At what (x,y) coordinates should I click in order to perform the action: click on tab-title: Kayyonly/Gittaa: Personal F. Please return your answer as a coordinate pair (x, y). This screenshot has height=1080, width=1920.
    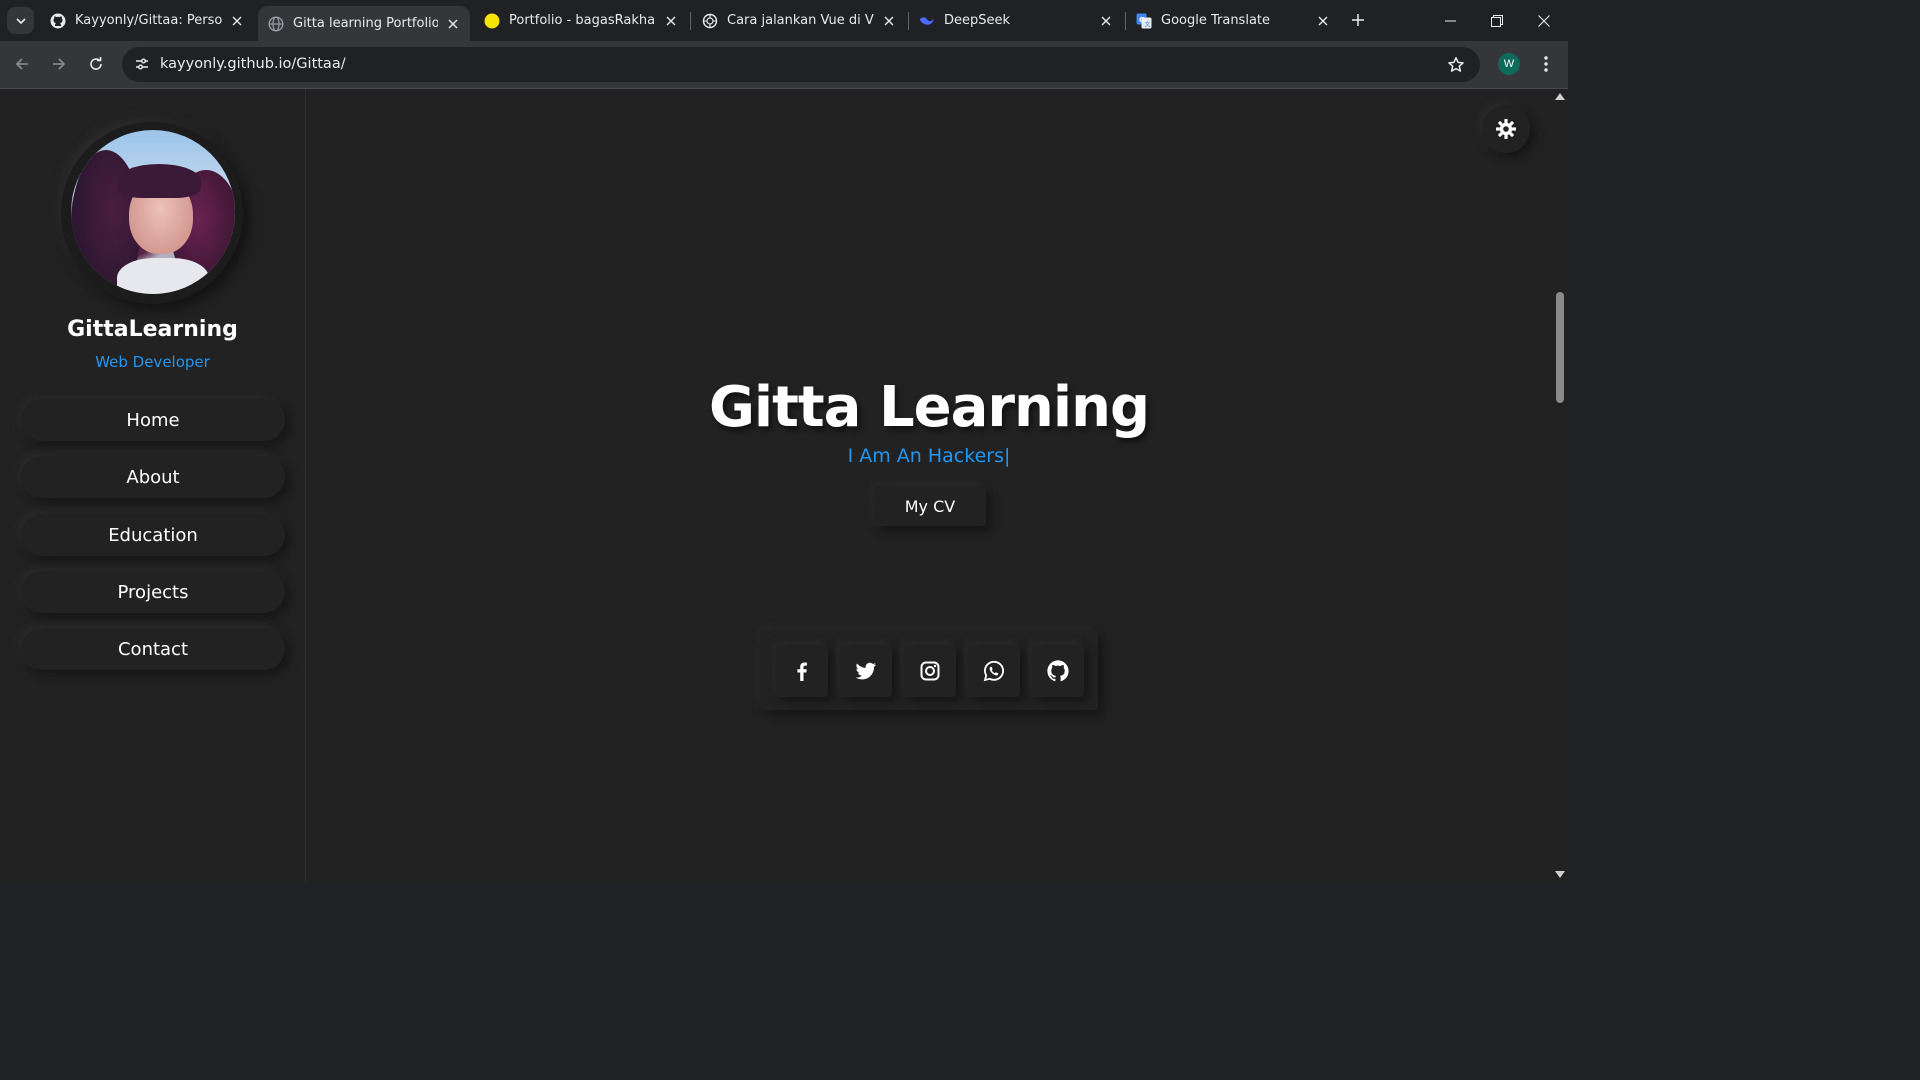
    Looking at the image, I should click on (148, 20).